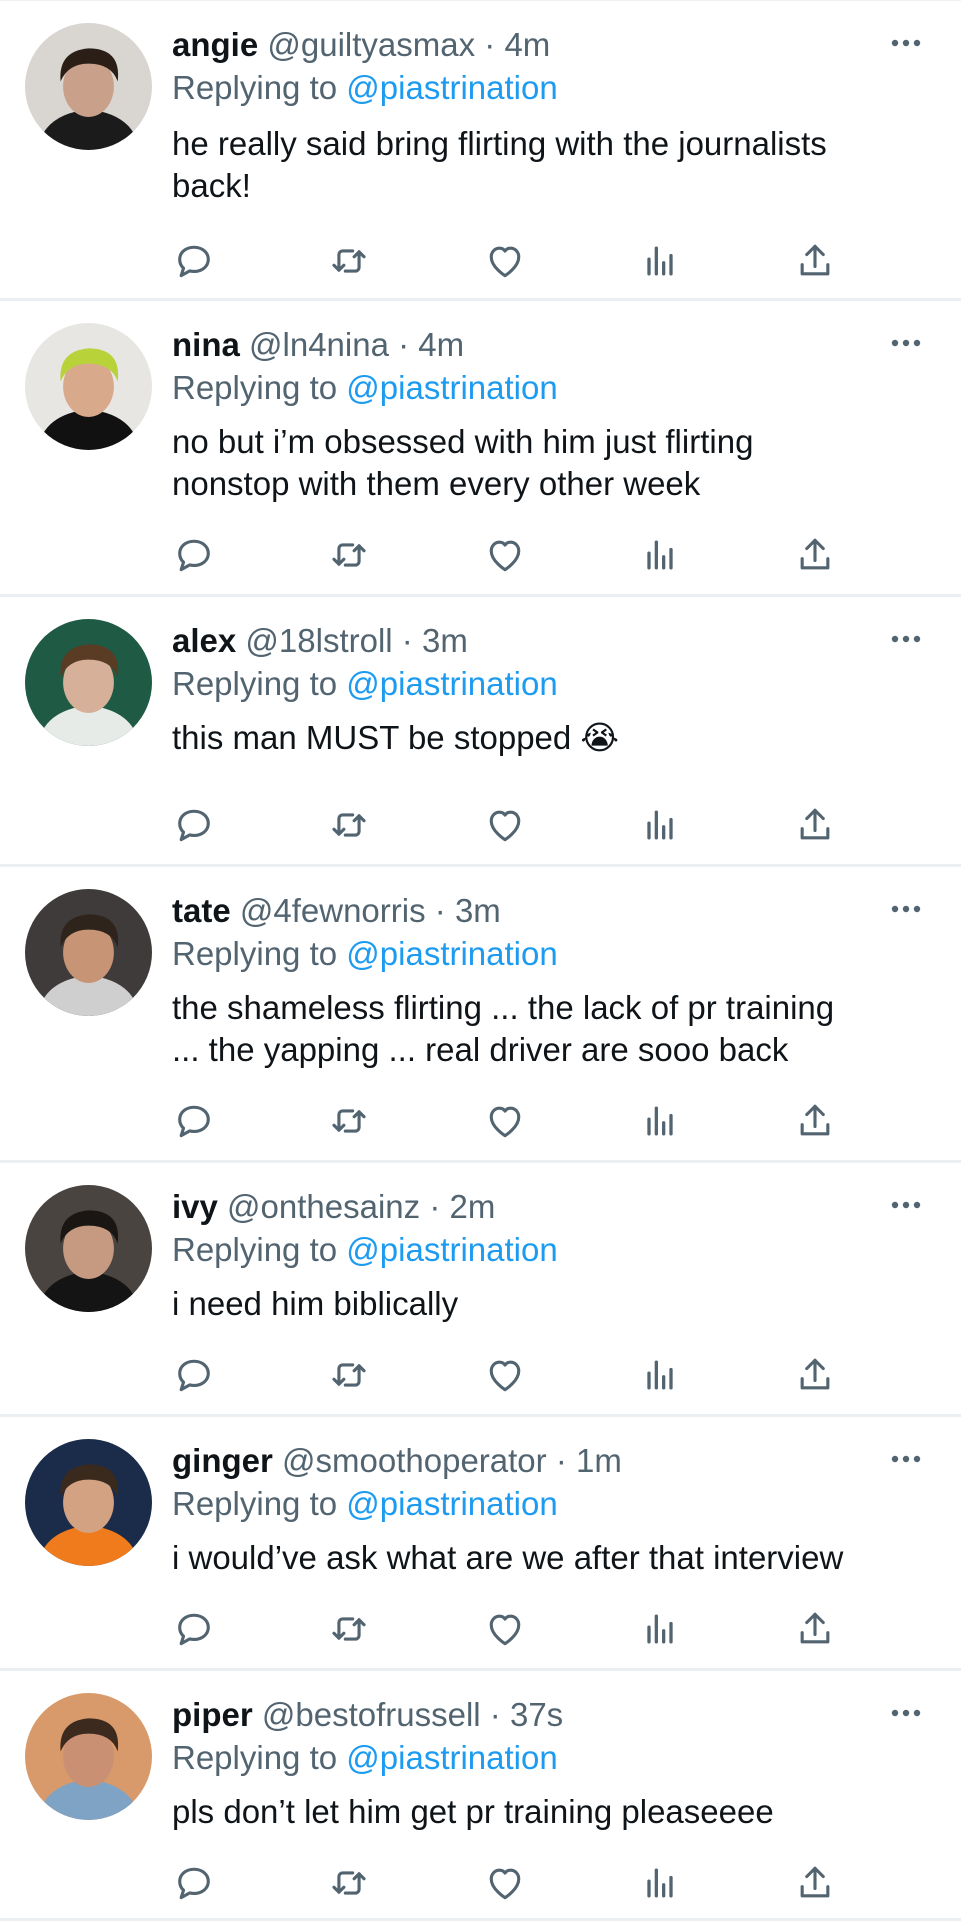 The height and width of the screenshot is (1921, 961). Describe the element at coordinates (318, 640) in the screenshot. I see `handle: @18lstroll` at that location.